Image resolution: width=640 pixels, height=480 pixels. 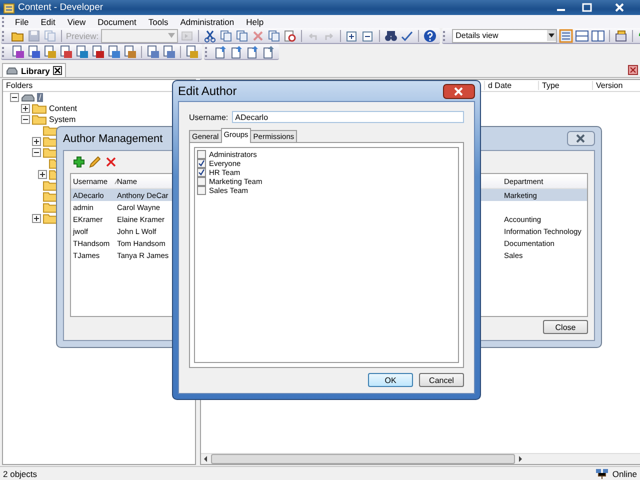 What do you see at coordinates (511, 85) in the screenshot?
I see `column-header: d Date` at bounding box center [511, 85].